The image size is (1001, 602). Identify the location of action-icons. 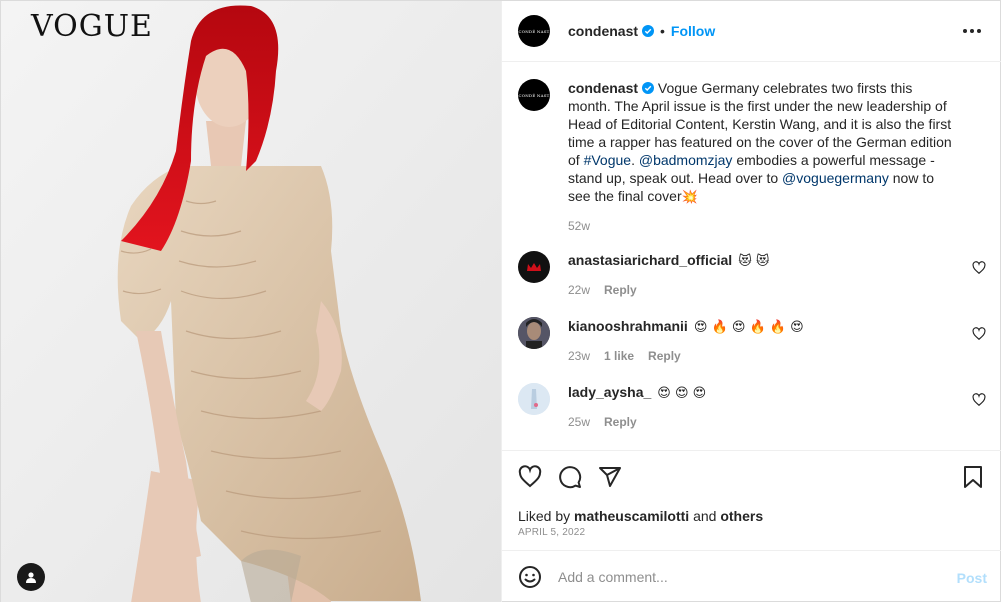
(570, 477).